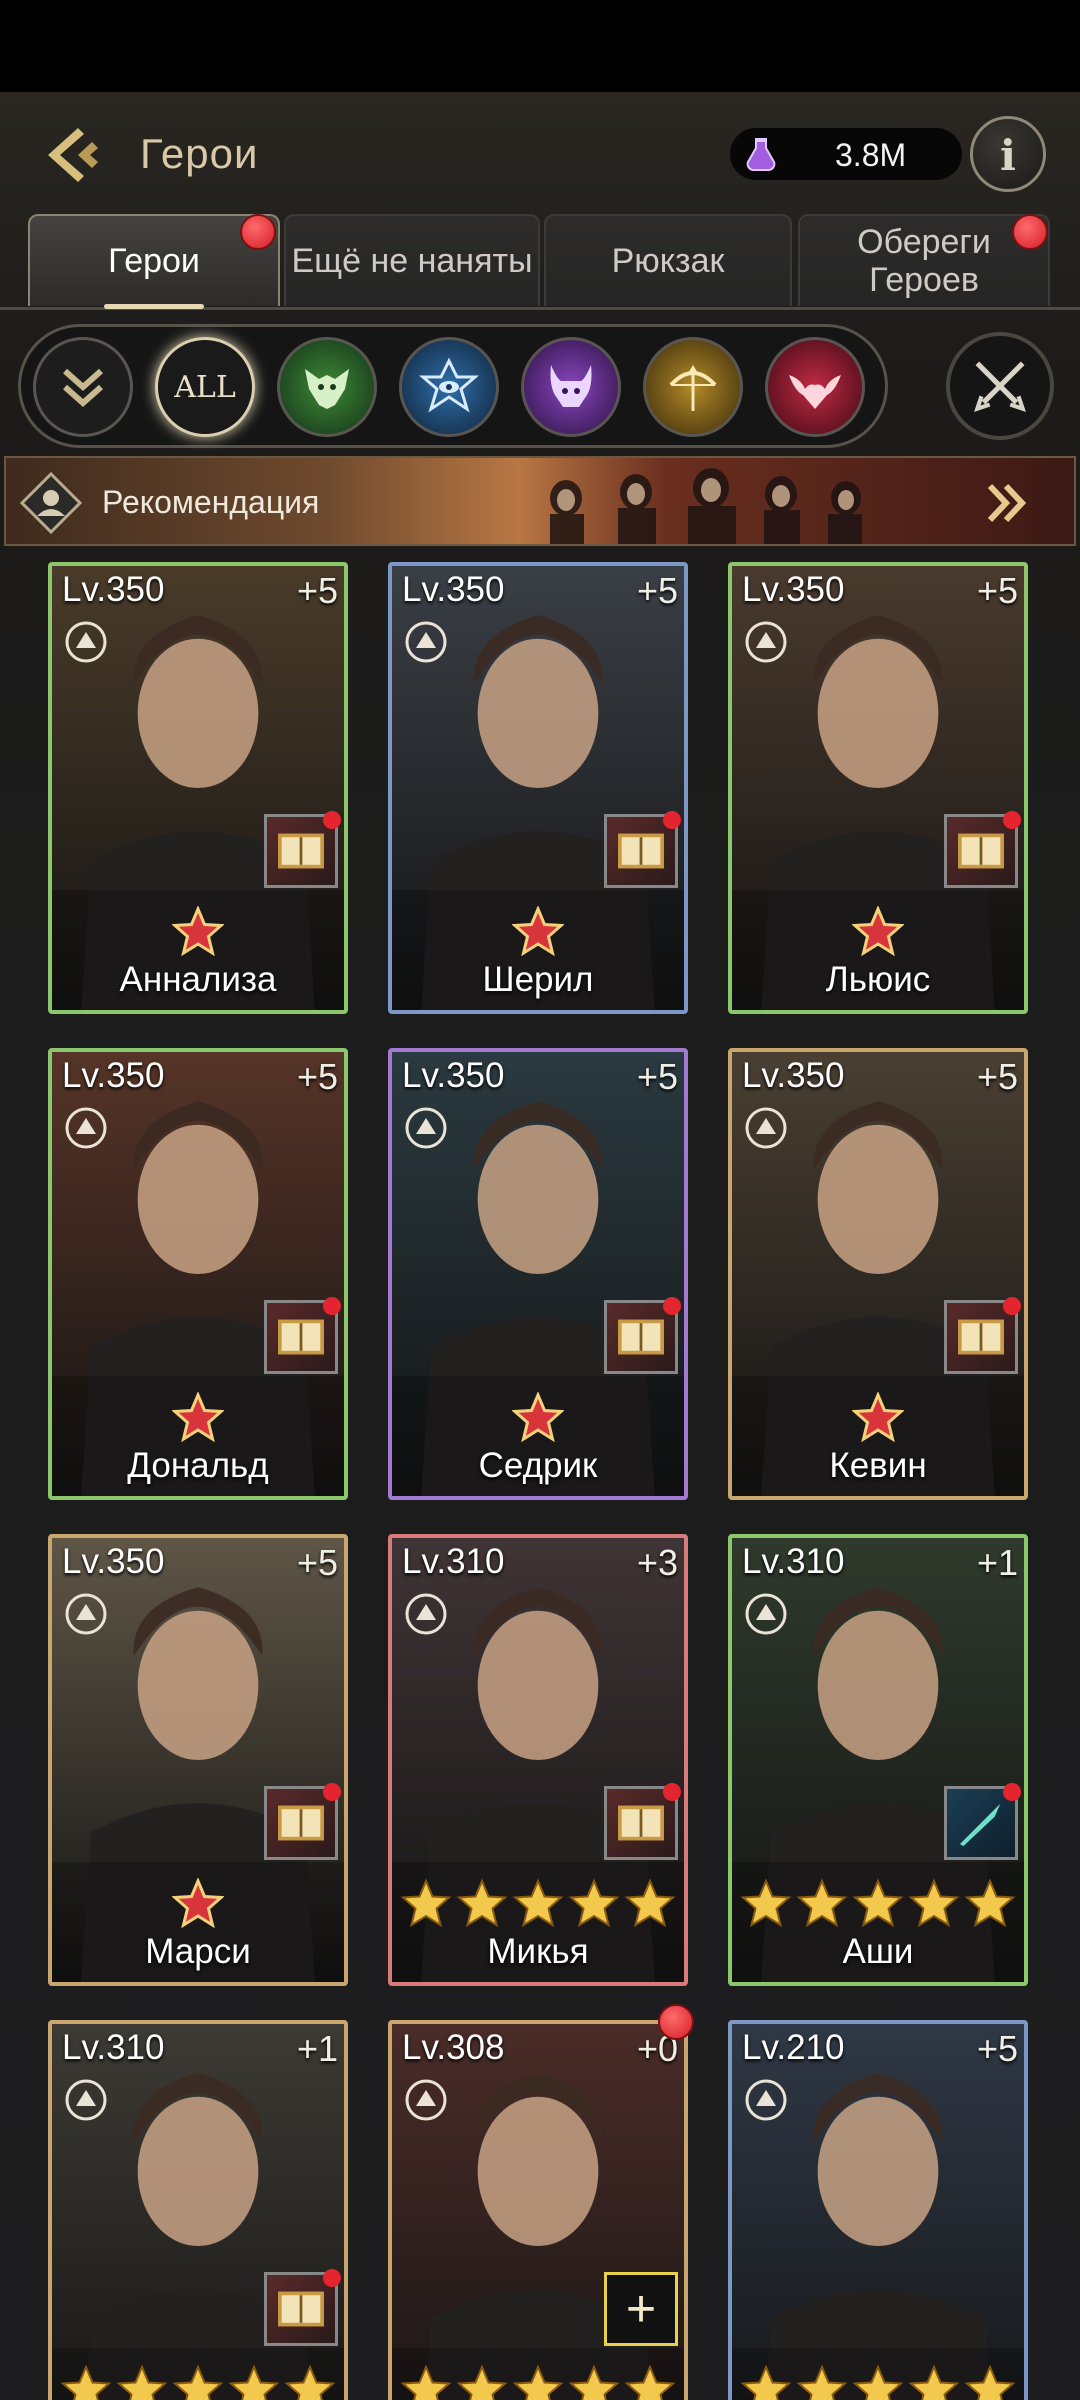 This screenshot has height=2400, width=1080. What do you see at coordinates (198, 1760) in the screenshot?
I see `hero-card: Lv.350 +5 Марси` at bounding box center [198, 1760].